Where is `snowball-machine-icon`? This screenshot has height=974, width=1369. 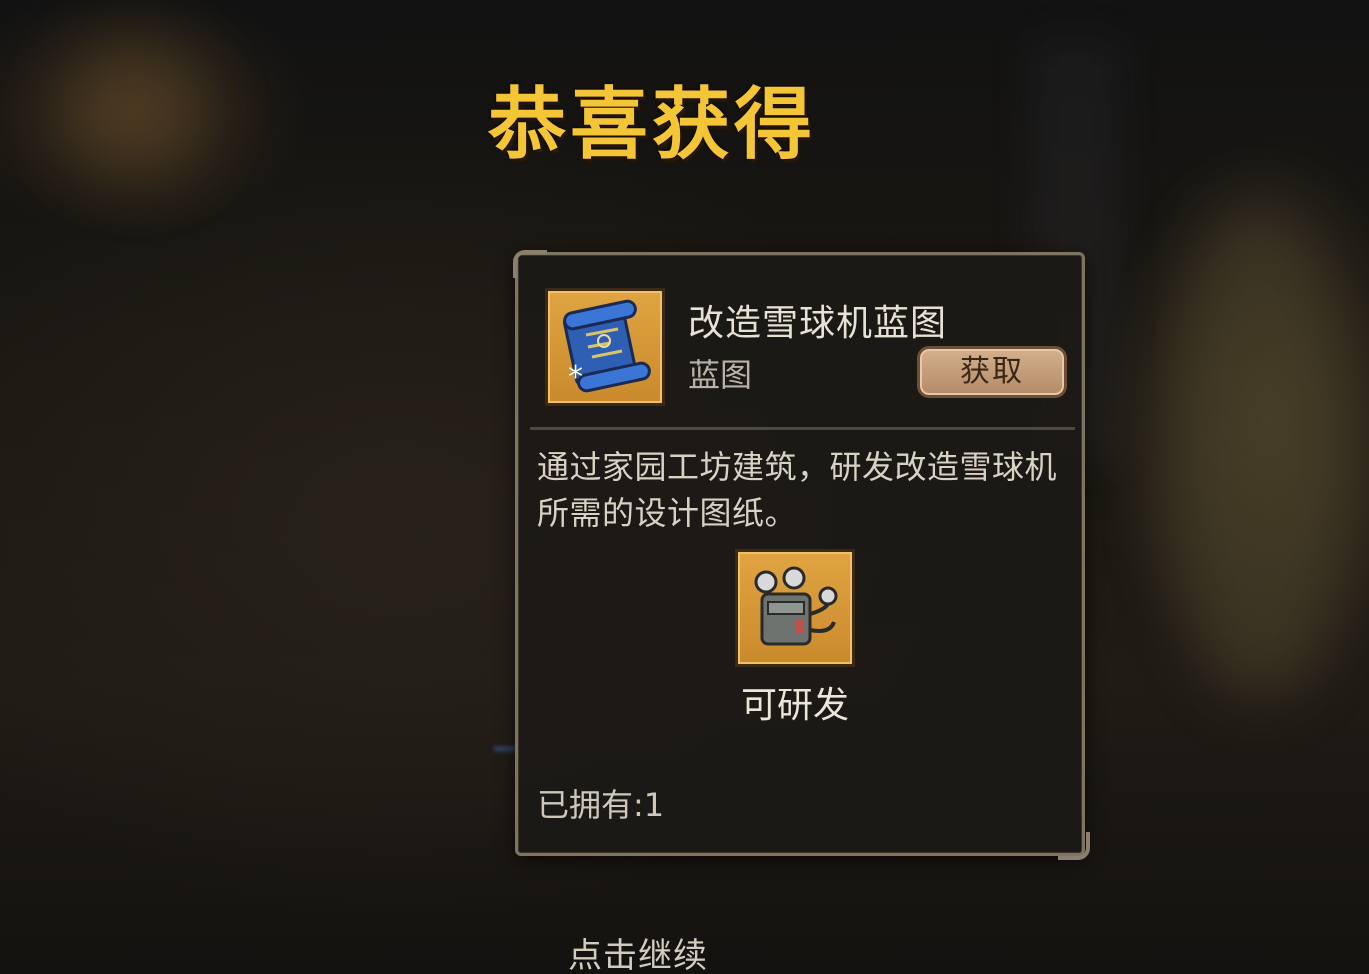 snowball-machine-icon is located at coordinates (796, 606).